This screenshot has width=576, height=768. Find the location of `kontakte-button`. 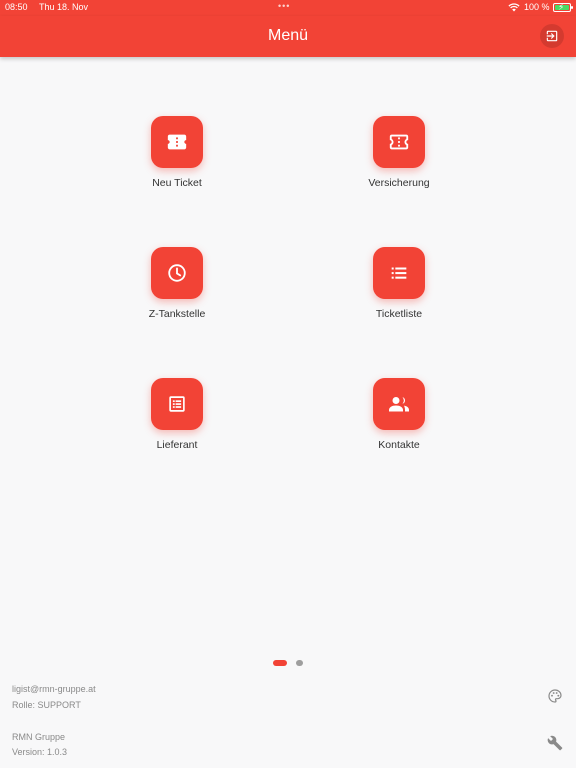

kontakte-button is located at coordinates (399, 404).